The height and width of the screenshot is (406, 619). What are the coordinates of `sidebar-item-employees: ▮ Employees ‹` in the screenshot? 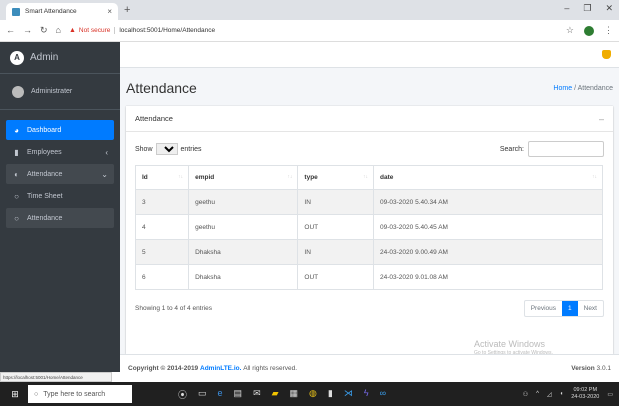 It's located at (60, 152).